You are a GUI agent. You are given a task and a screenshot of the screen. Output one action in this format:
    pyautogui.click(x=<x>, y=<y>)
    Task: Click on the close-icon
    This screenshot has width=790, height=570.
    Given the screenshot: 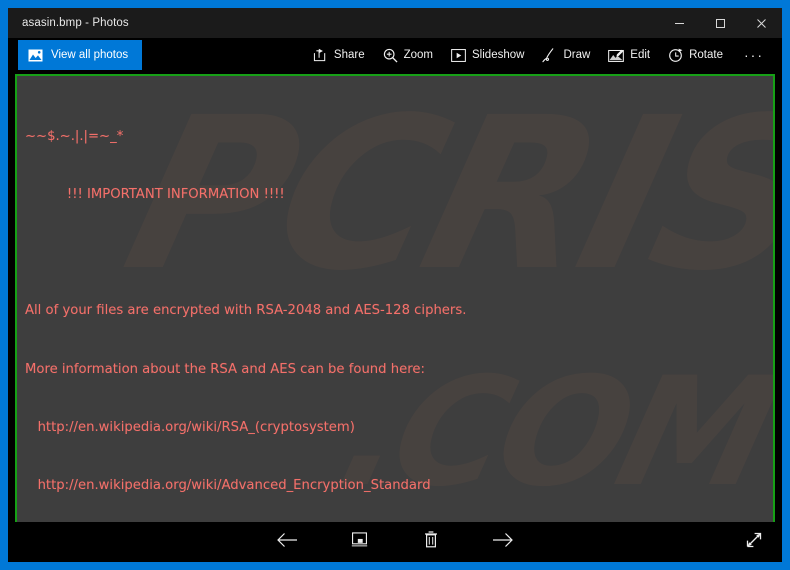 What is the action you would take?
    pyautogui.click(x=761, y=23)
    